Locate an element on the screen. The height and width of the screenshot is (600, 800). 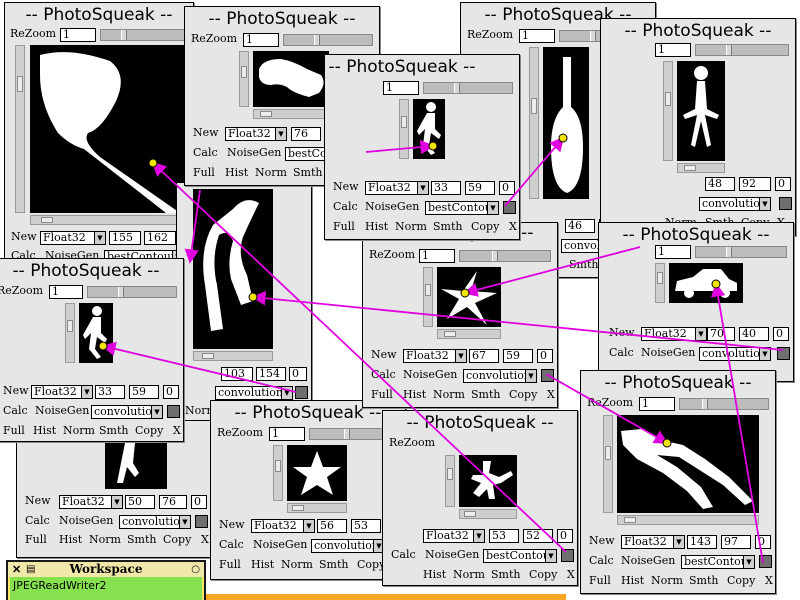
param-1-field: 48 is located at coordinates (720, 184).